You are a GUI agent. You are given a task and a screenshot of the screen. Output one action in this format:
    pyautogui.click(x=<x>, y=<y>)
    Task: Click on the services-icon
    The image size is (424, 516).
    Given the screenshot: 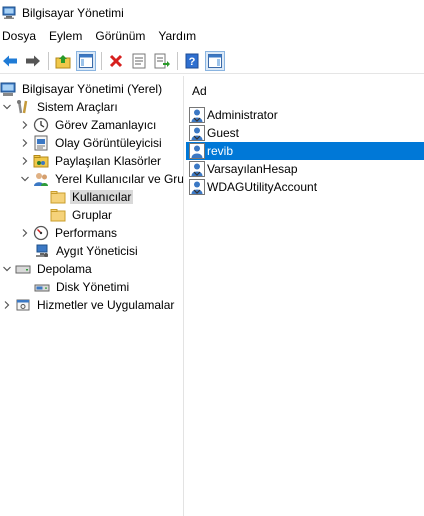 What is the action you would take?
    pyautogui.click(x=23, y=305)
    